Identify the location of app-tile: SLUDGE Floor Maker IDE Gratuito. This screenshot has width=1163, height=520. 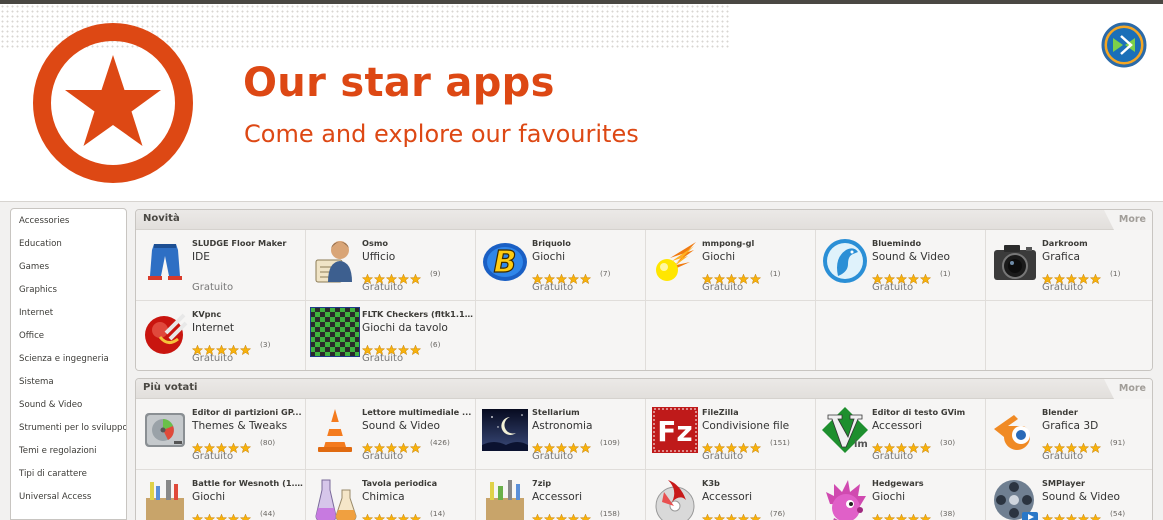
(221, 265).